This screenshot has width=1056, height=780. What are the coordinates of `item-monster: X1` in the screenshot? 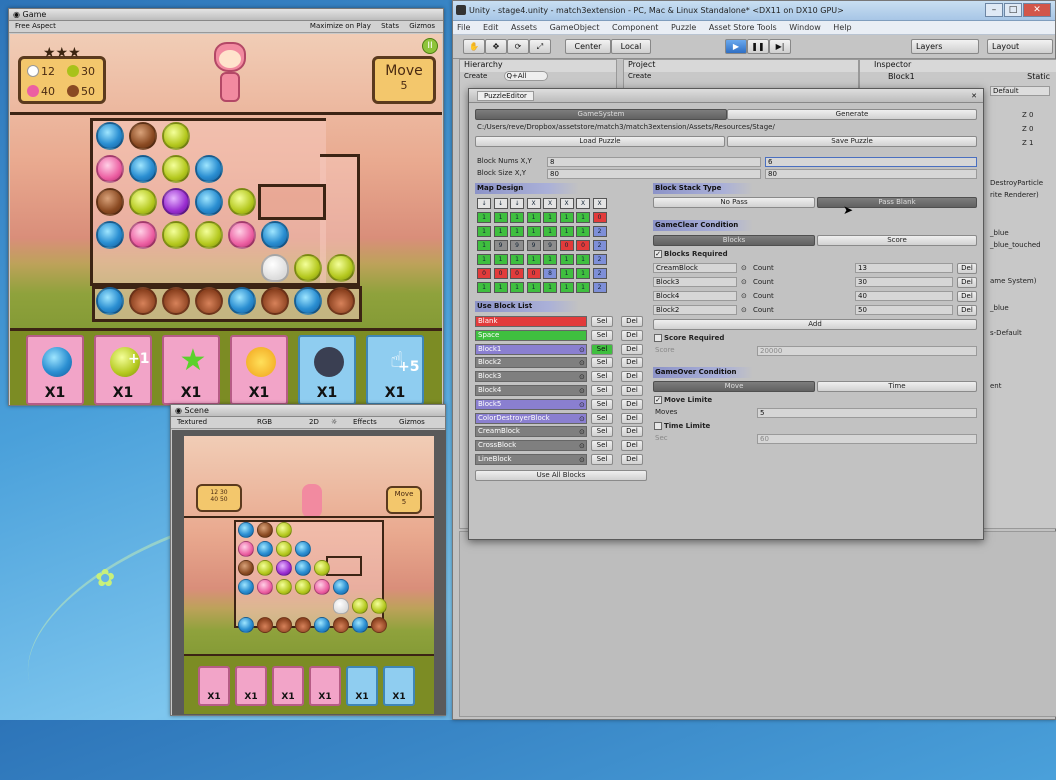 It's located at (327, 370).